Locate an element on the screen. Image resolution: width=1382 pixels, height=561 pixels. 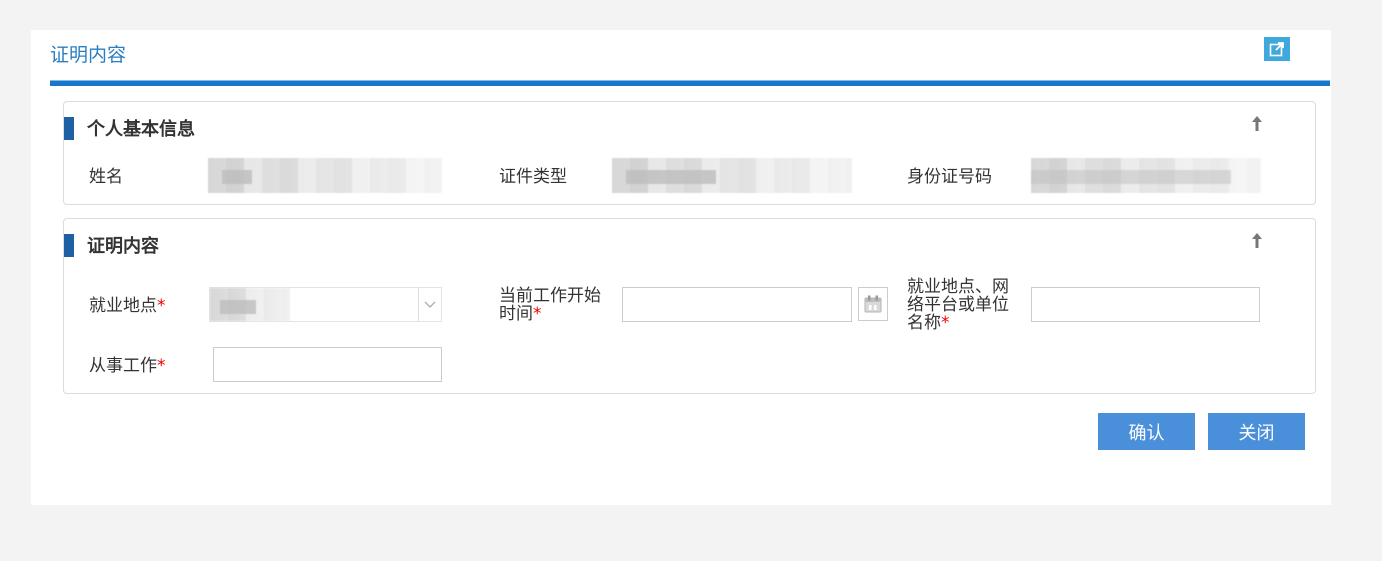
location-value-redacted is located at coordinates (250, 304).